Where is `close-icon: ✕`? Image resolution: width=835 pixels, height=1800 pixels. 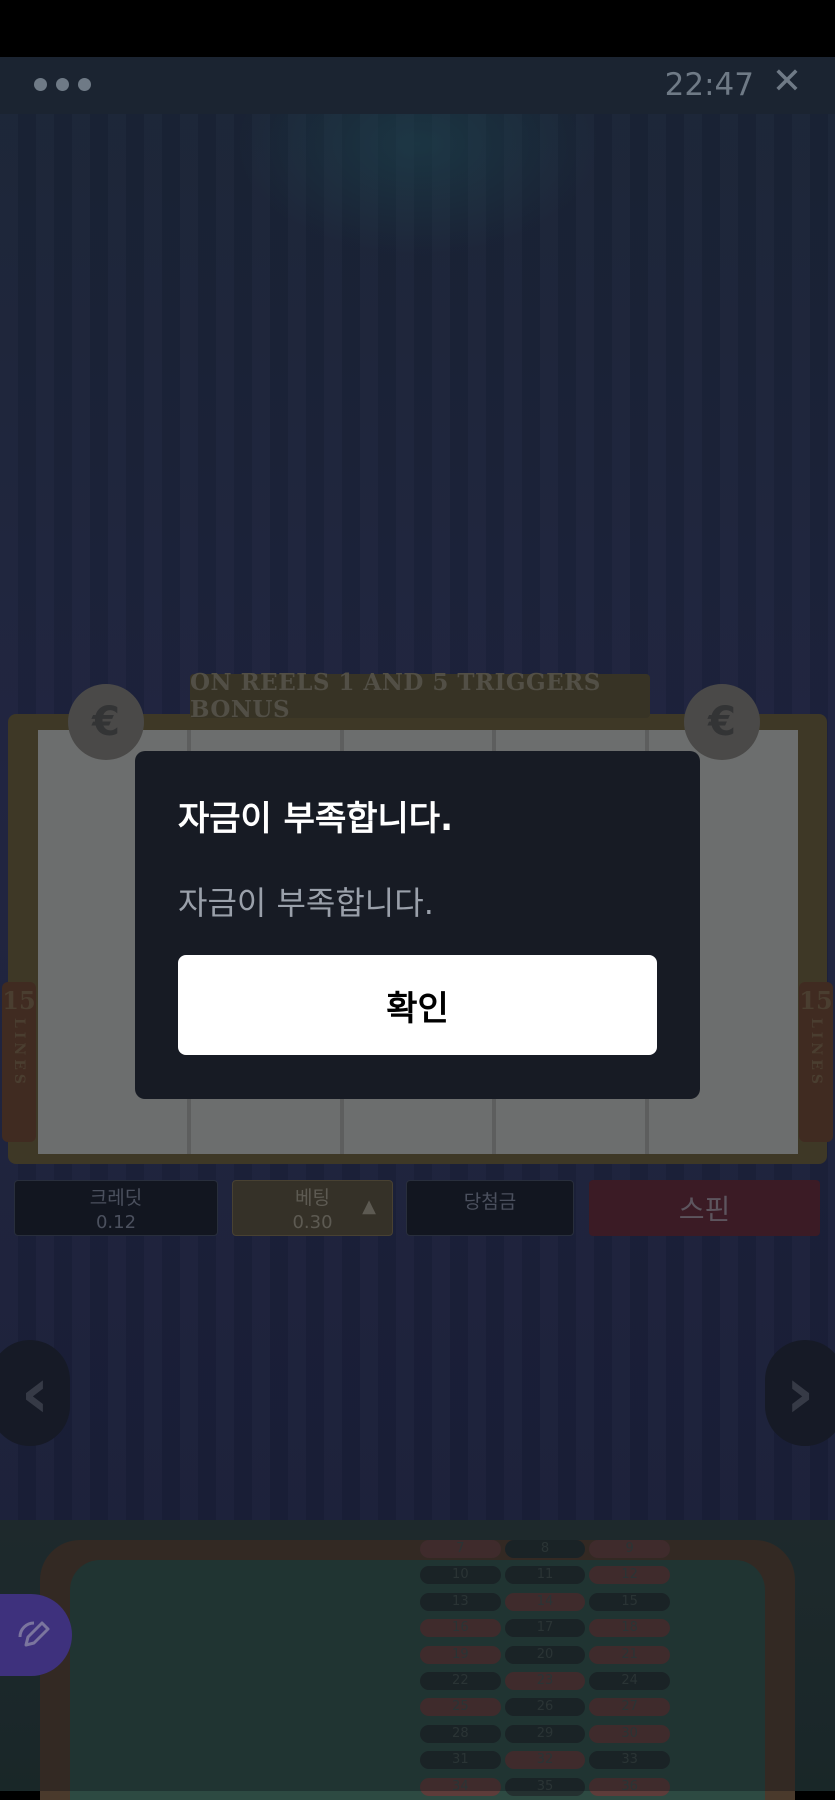 close-icon: ✕ is located at coordinates (787, 82).